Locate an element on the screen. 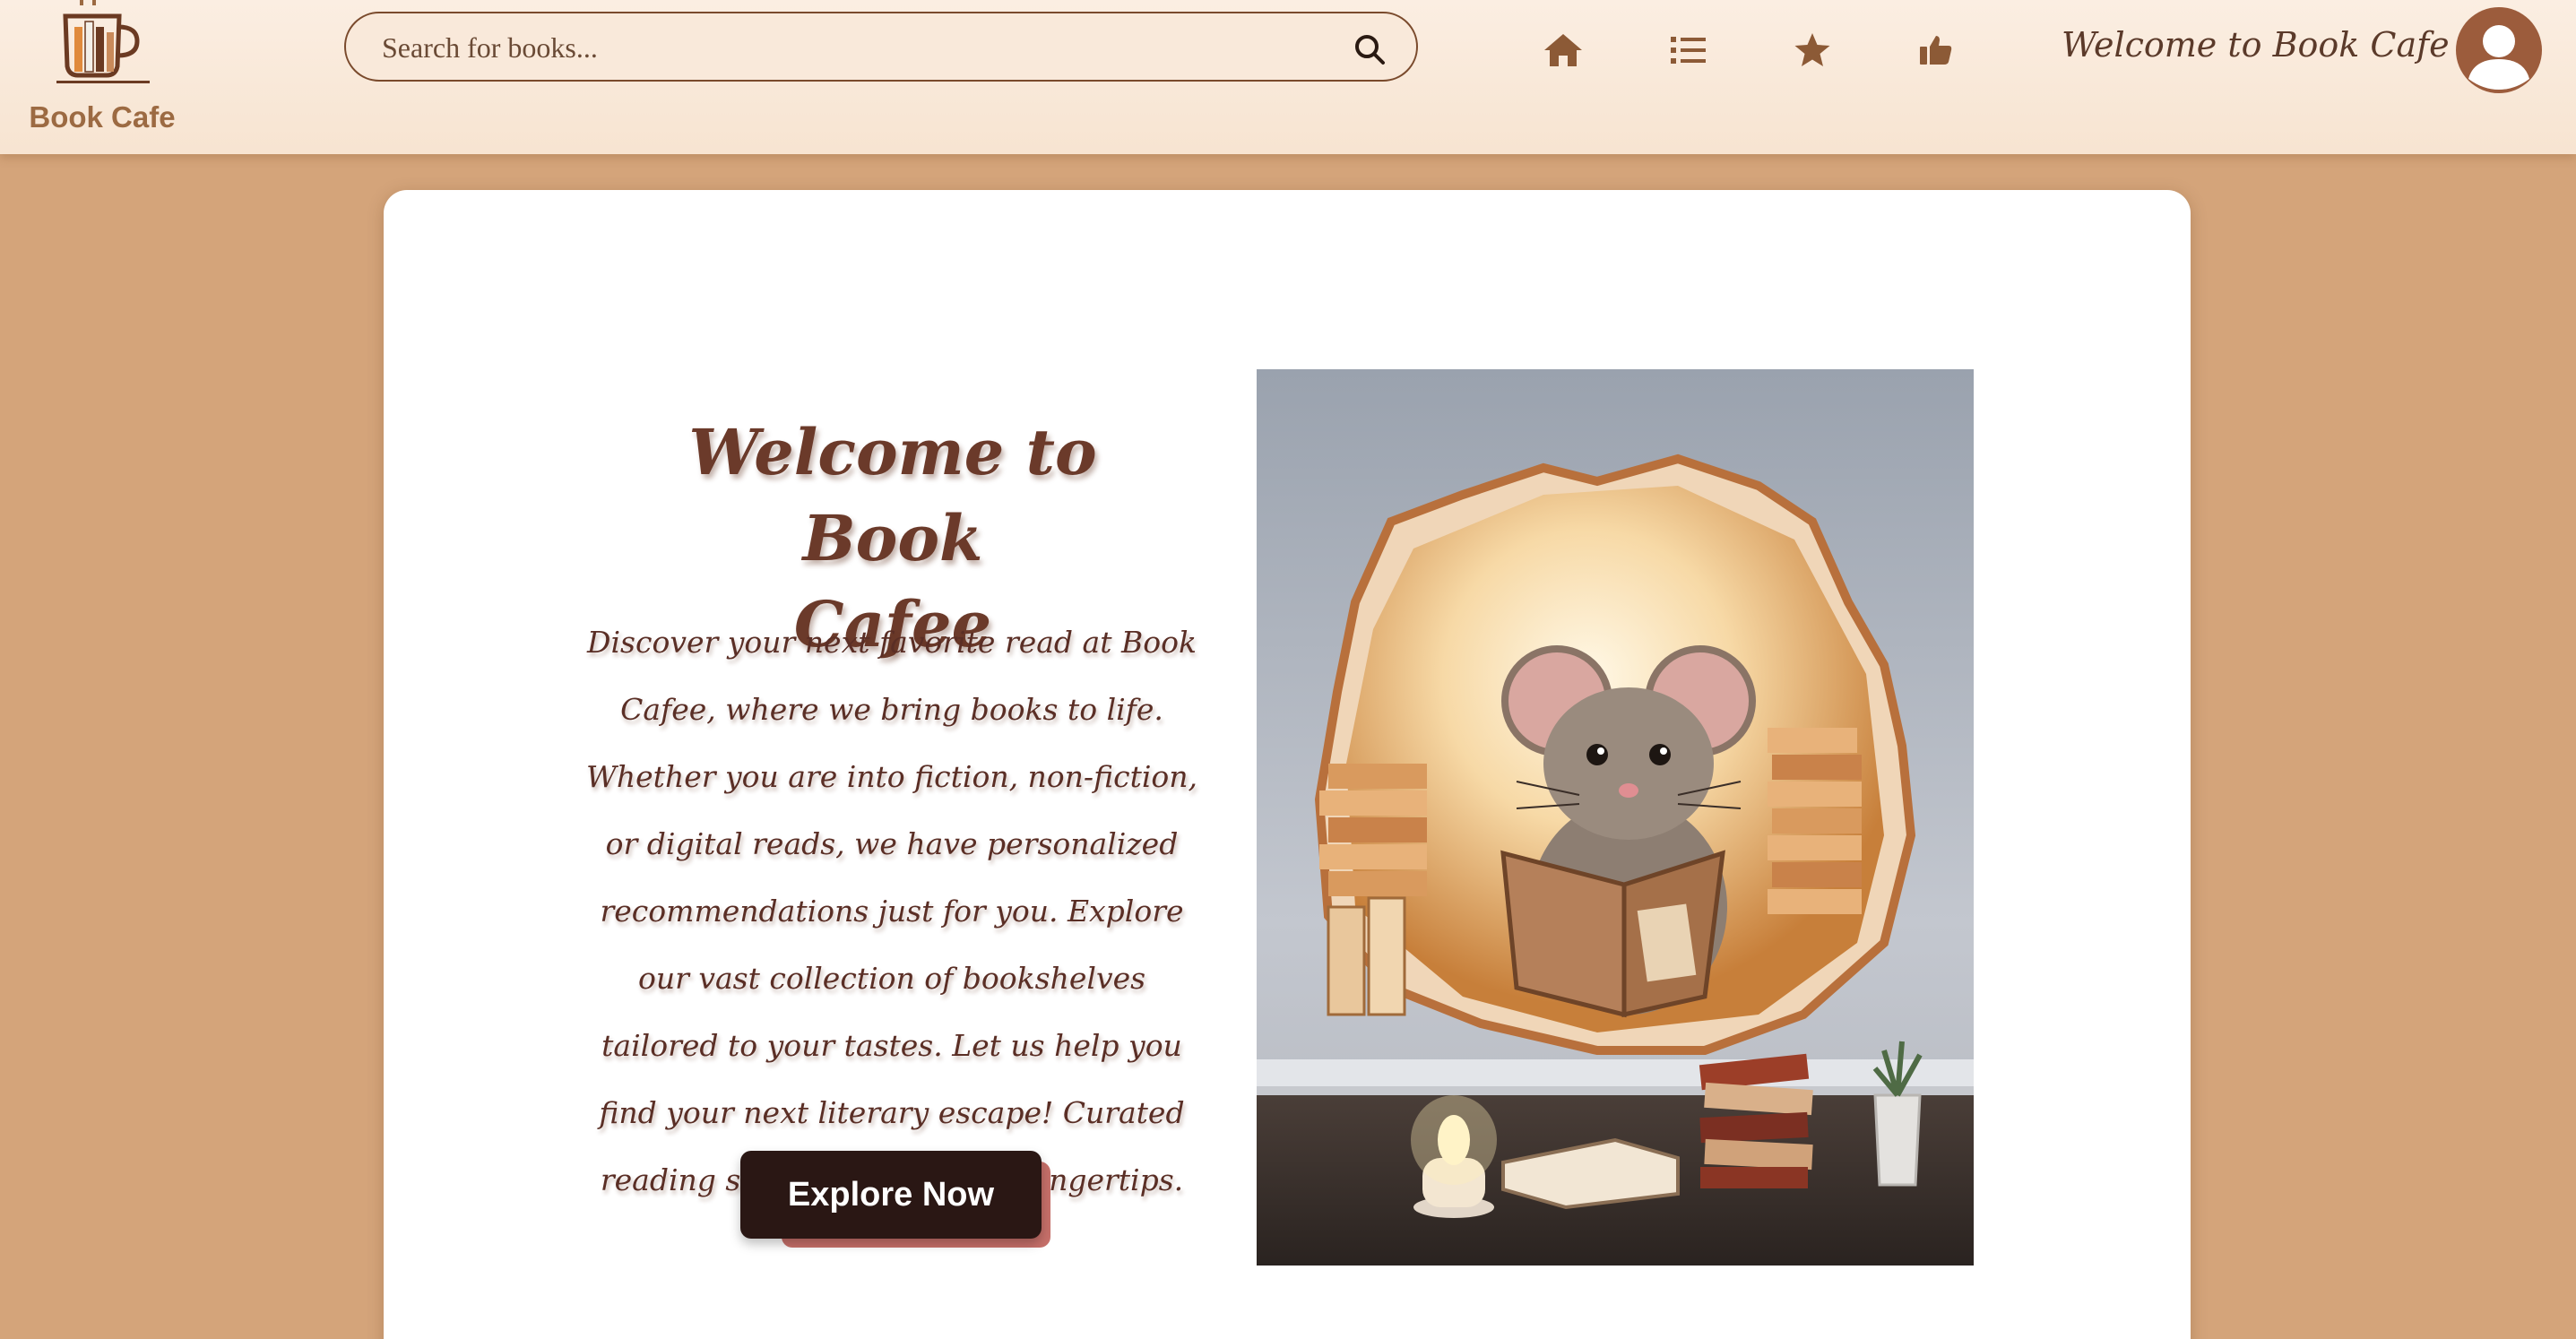  thumbs-up-icon is located at coordinates (1936, 50).